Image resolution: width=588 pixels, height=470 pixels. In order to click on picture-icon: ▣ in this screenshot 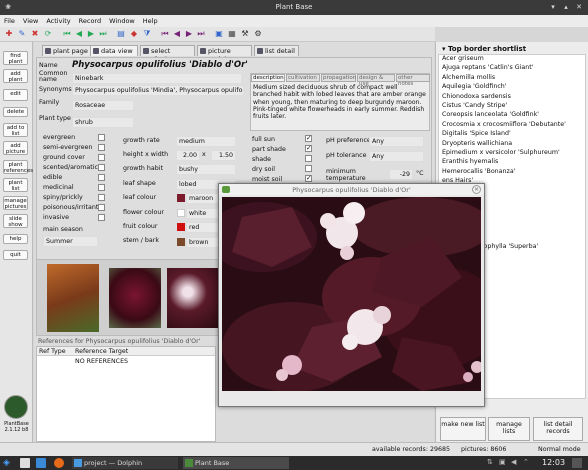, I will do `click(219, 34)`.